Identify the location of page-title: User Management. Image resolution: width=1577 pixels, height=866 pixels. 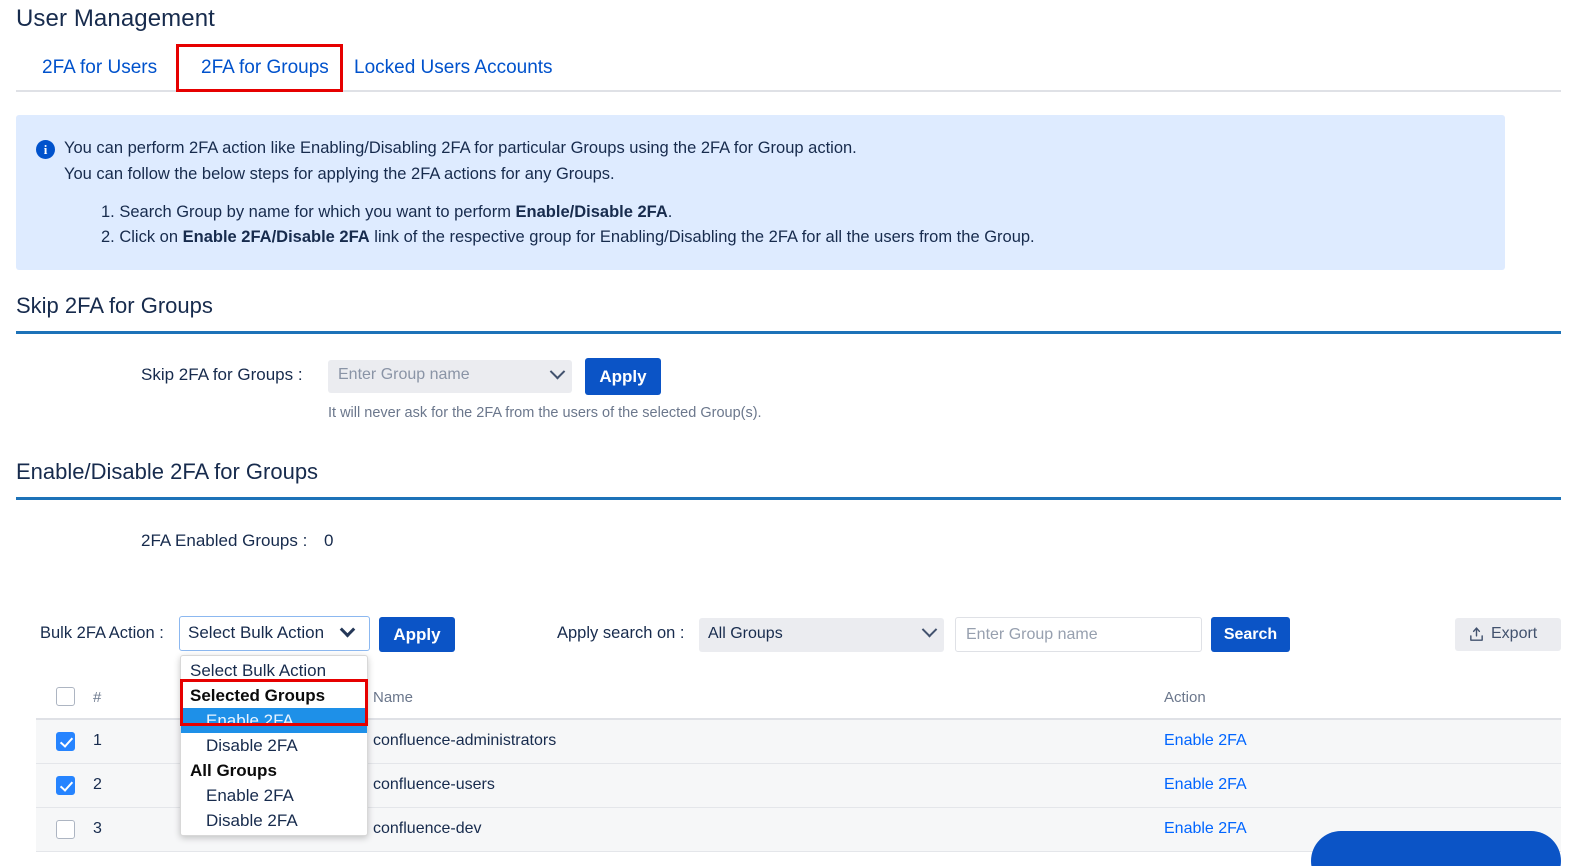
(115, 18).